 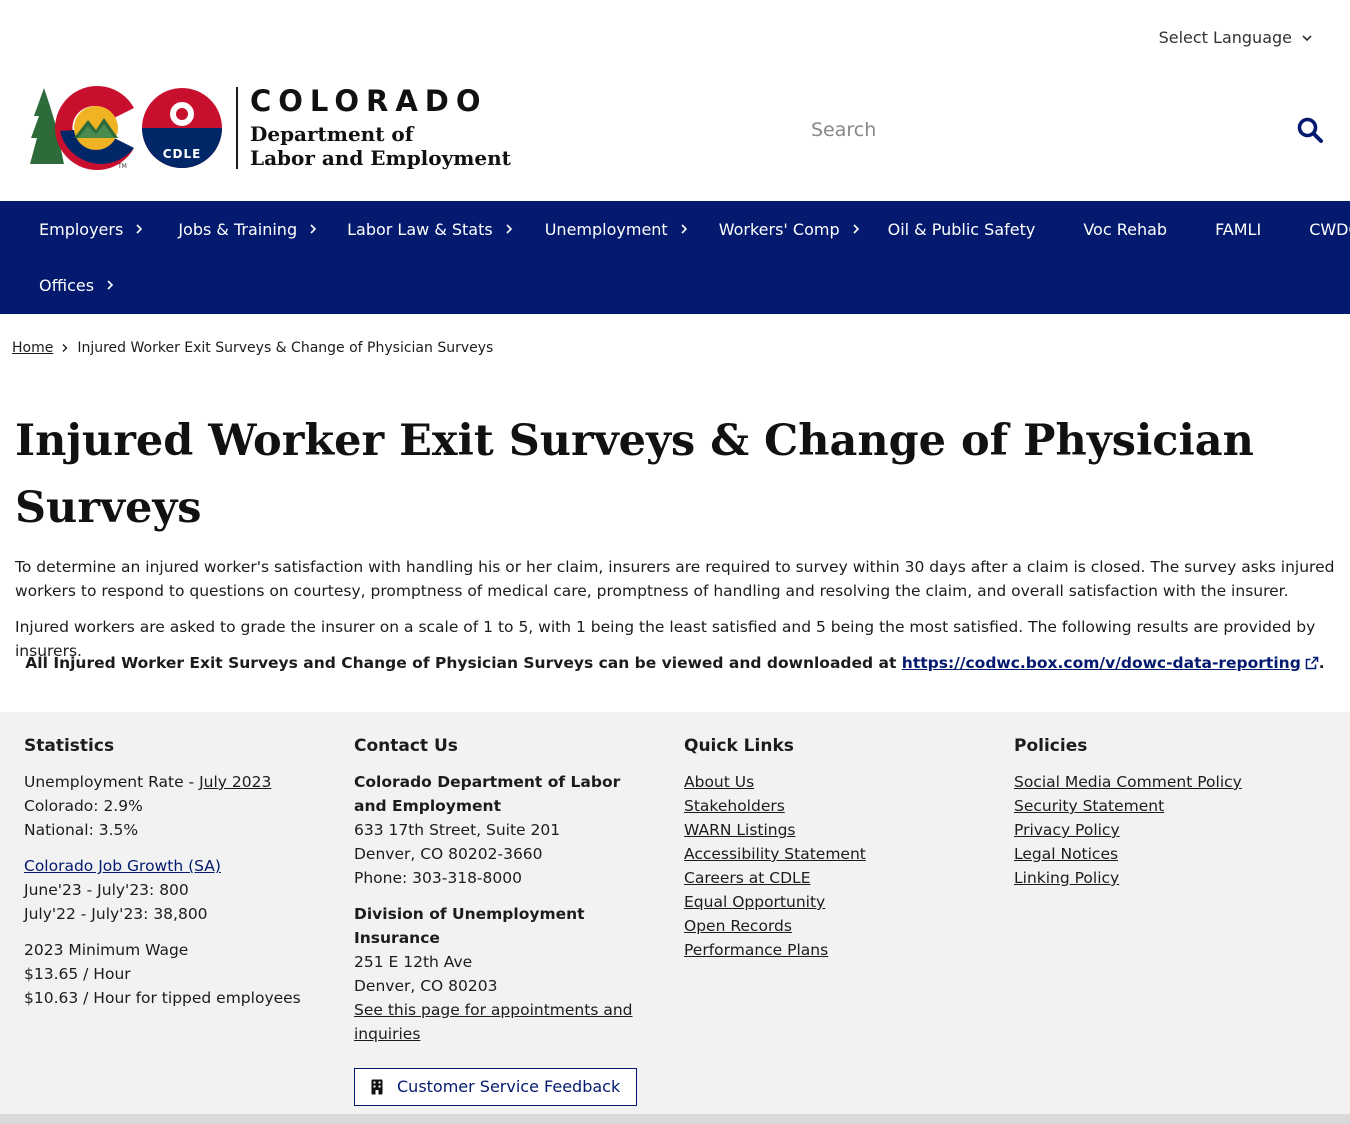 I want to click on footer-bottom-bar, so click(x=675, y=1119).